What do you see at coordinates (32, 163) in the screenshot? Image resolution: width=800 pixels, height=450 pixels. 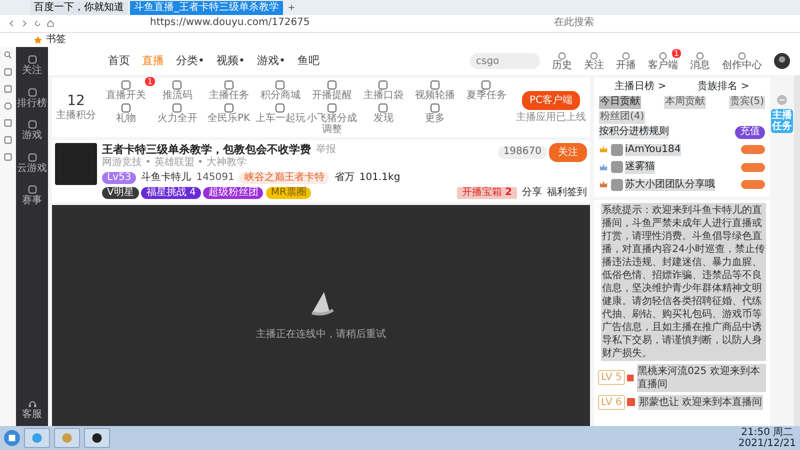 I see `sidebar-item: 云游戏` at bounding box center [32, 163].